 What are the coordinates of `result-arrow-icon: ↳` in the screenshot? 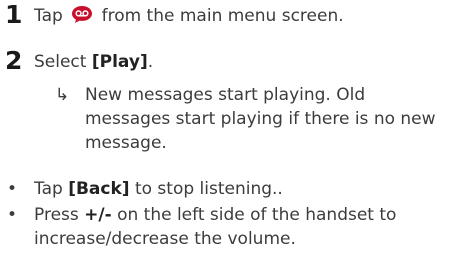 It's located at (62, 95).